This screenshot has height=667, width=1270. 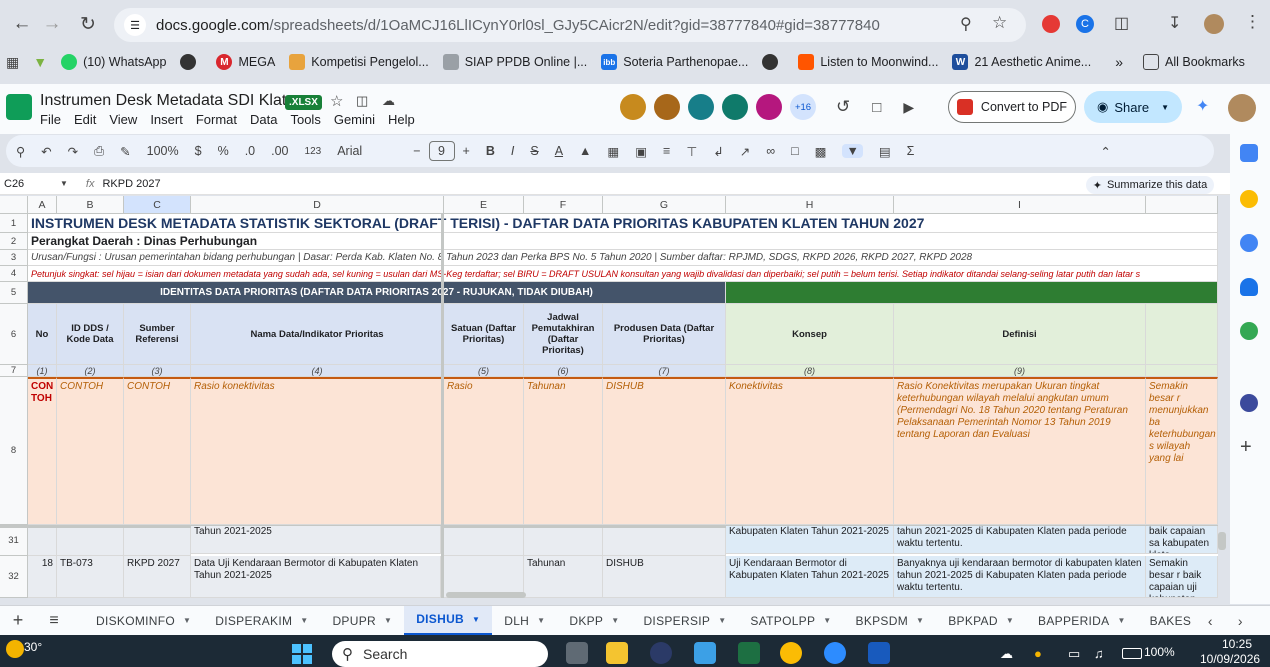 I want to click on microphone-icon: ●, so click(x=1038, y=653).